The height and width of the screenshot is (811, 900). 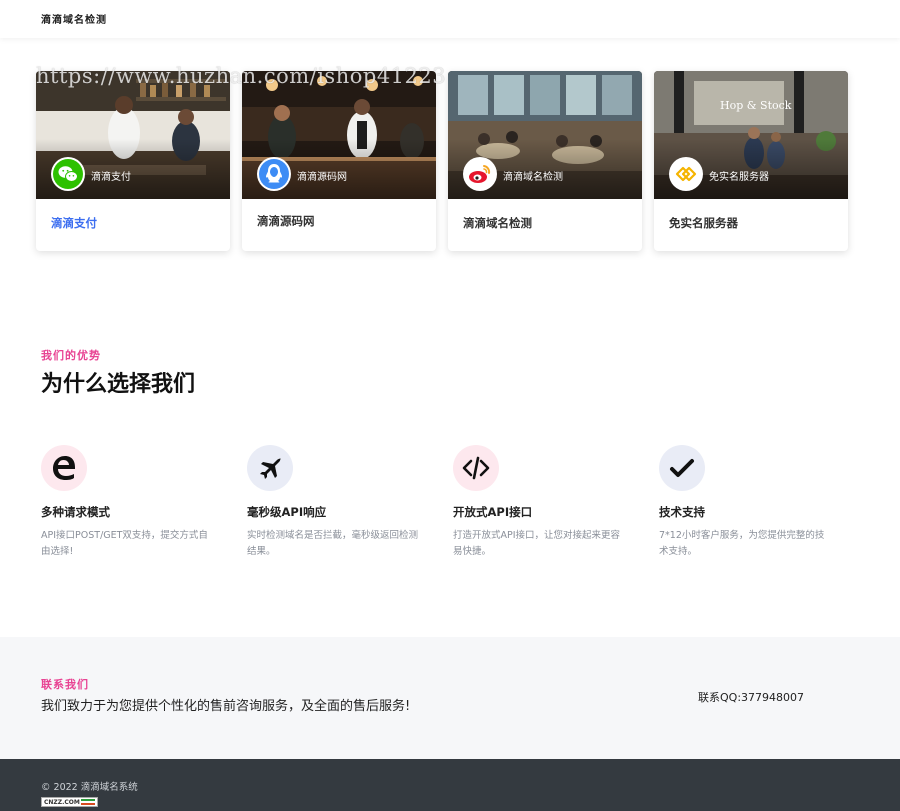 What do you see at coordinates (270, 468) in the screenshot?
I see `plane-icon` at bounding box center [270, 468].